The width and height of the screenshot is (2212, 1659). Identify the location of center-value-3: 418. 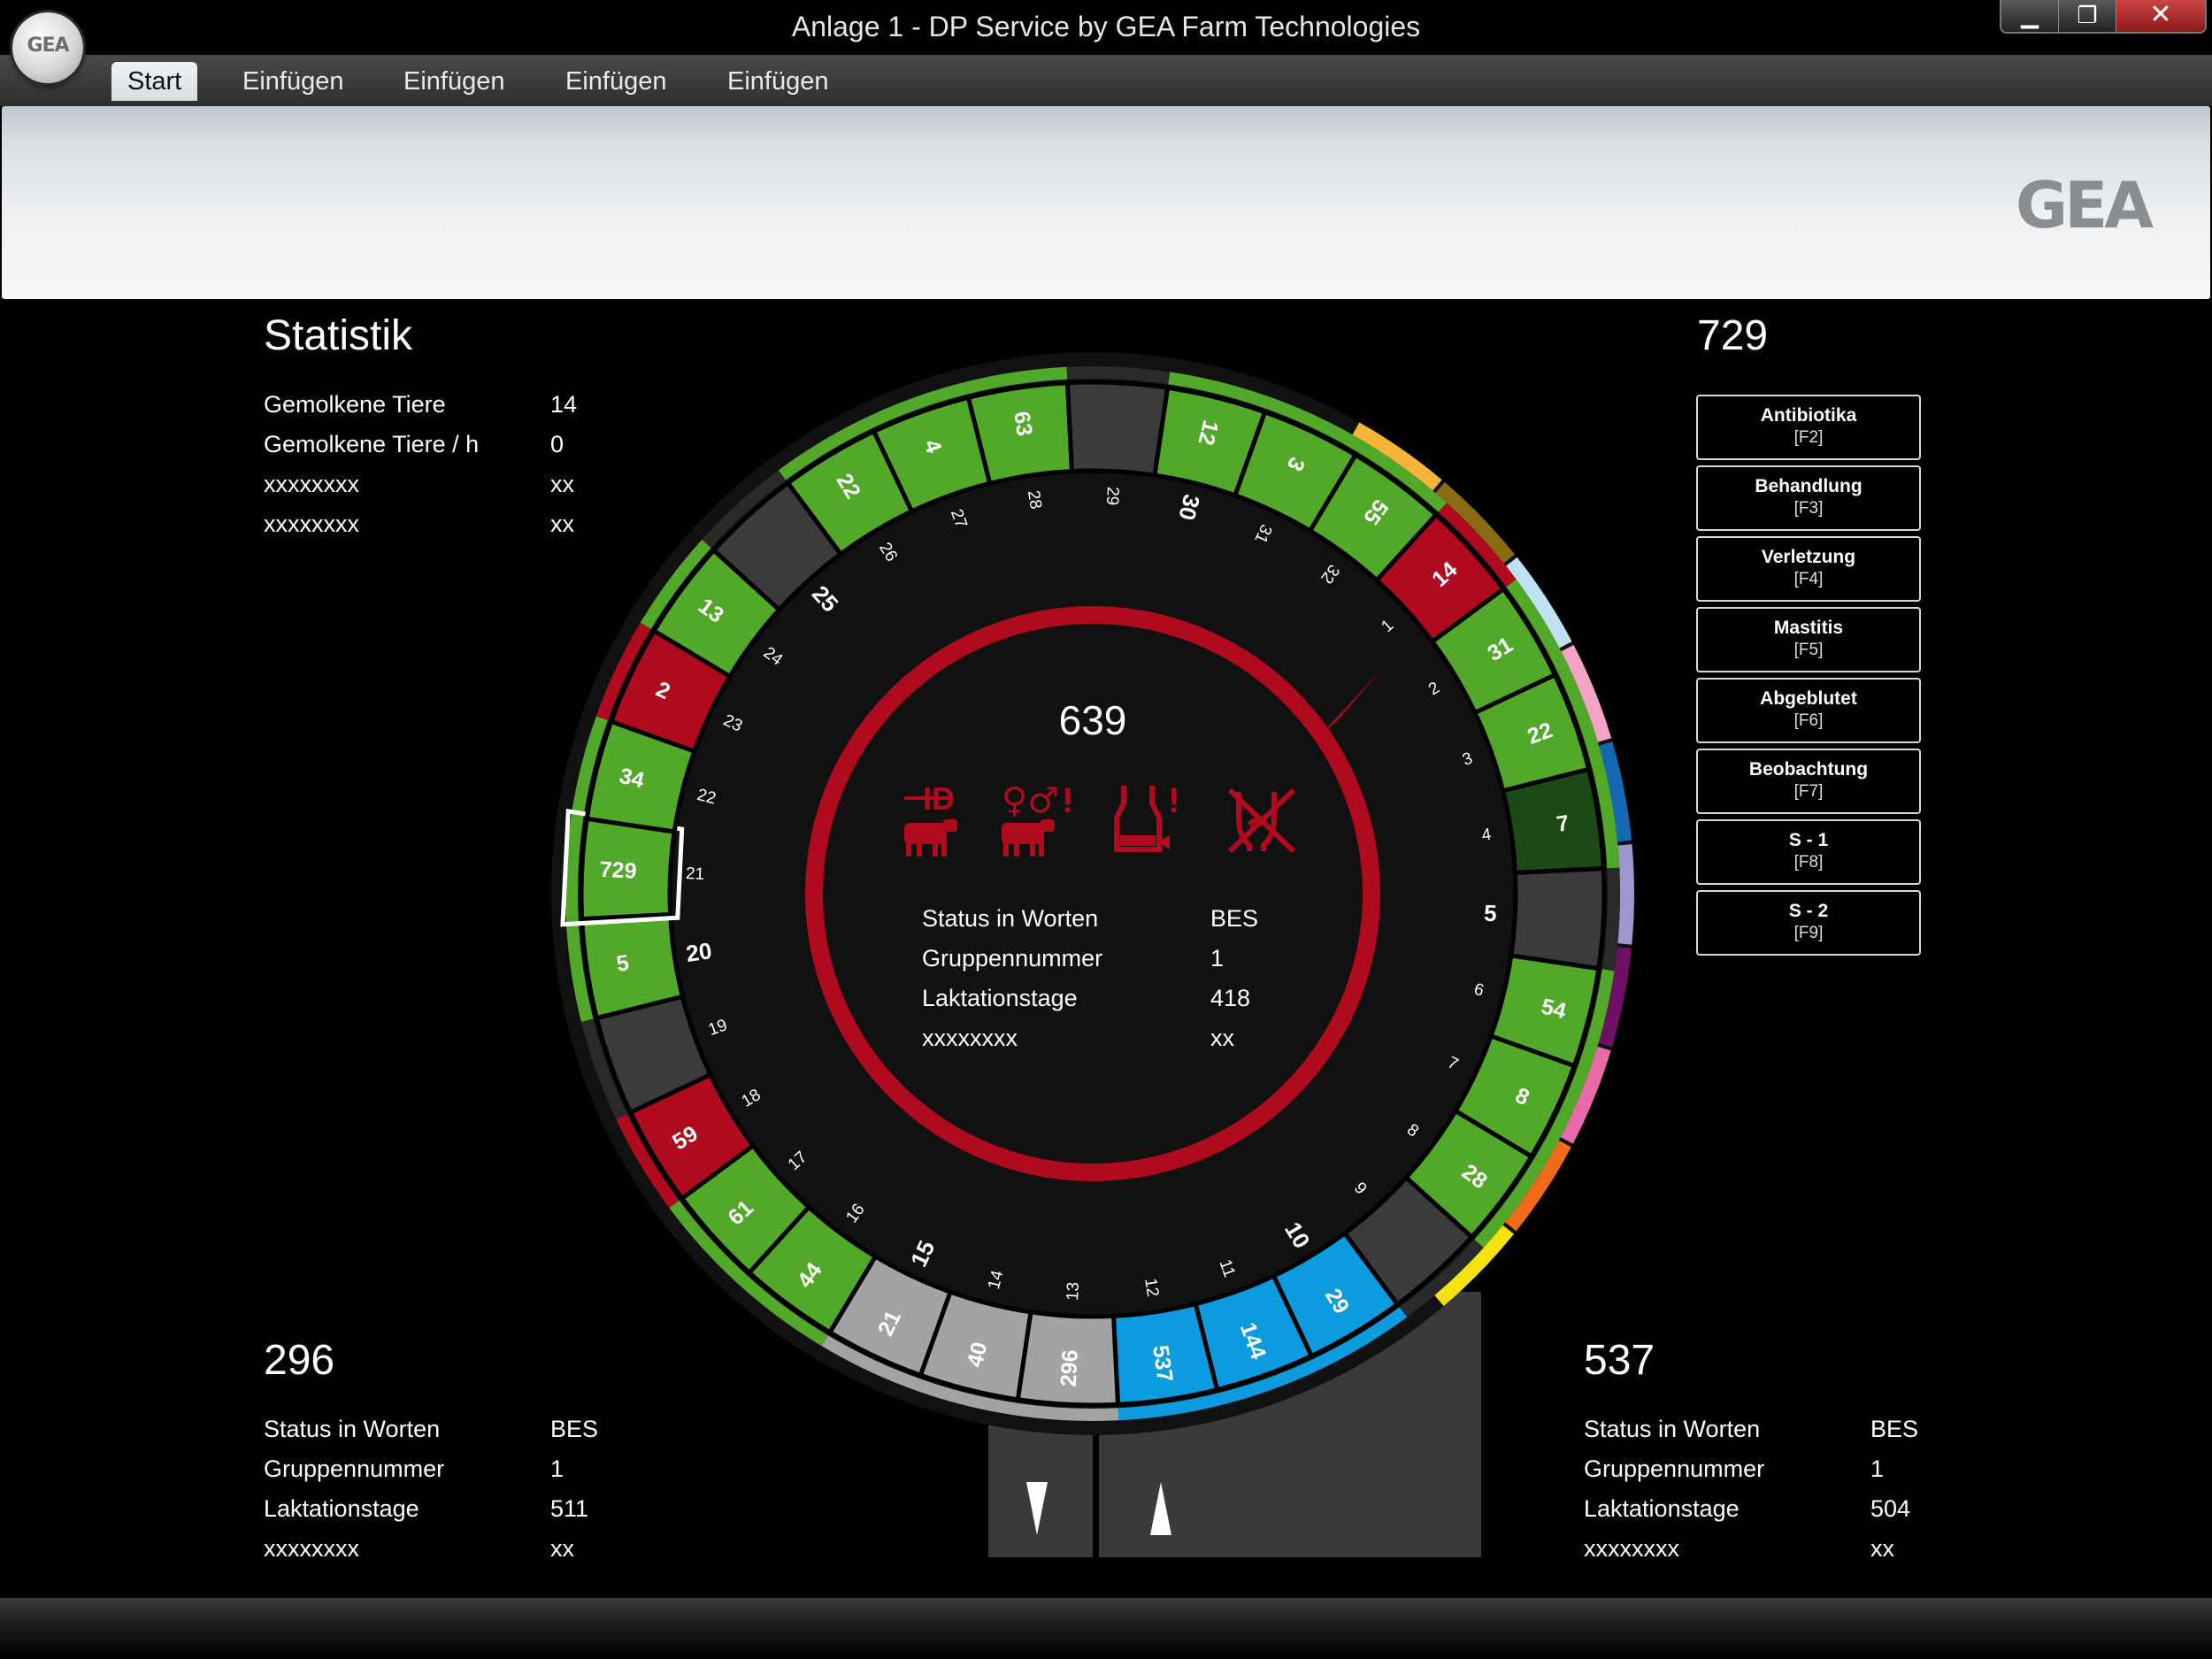
(1230, 998).